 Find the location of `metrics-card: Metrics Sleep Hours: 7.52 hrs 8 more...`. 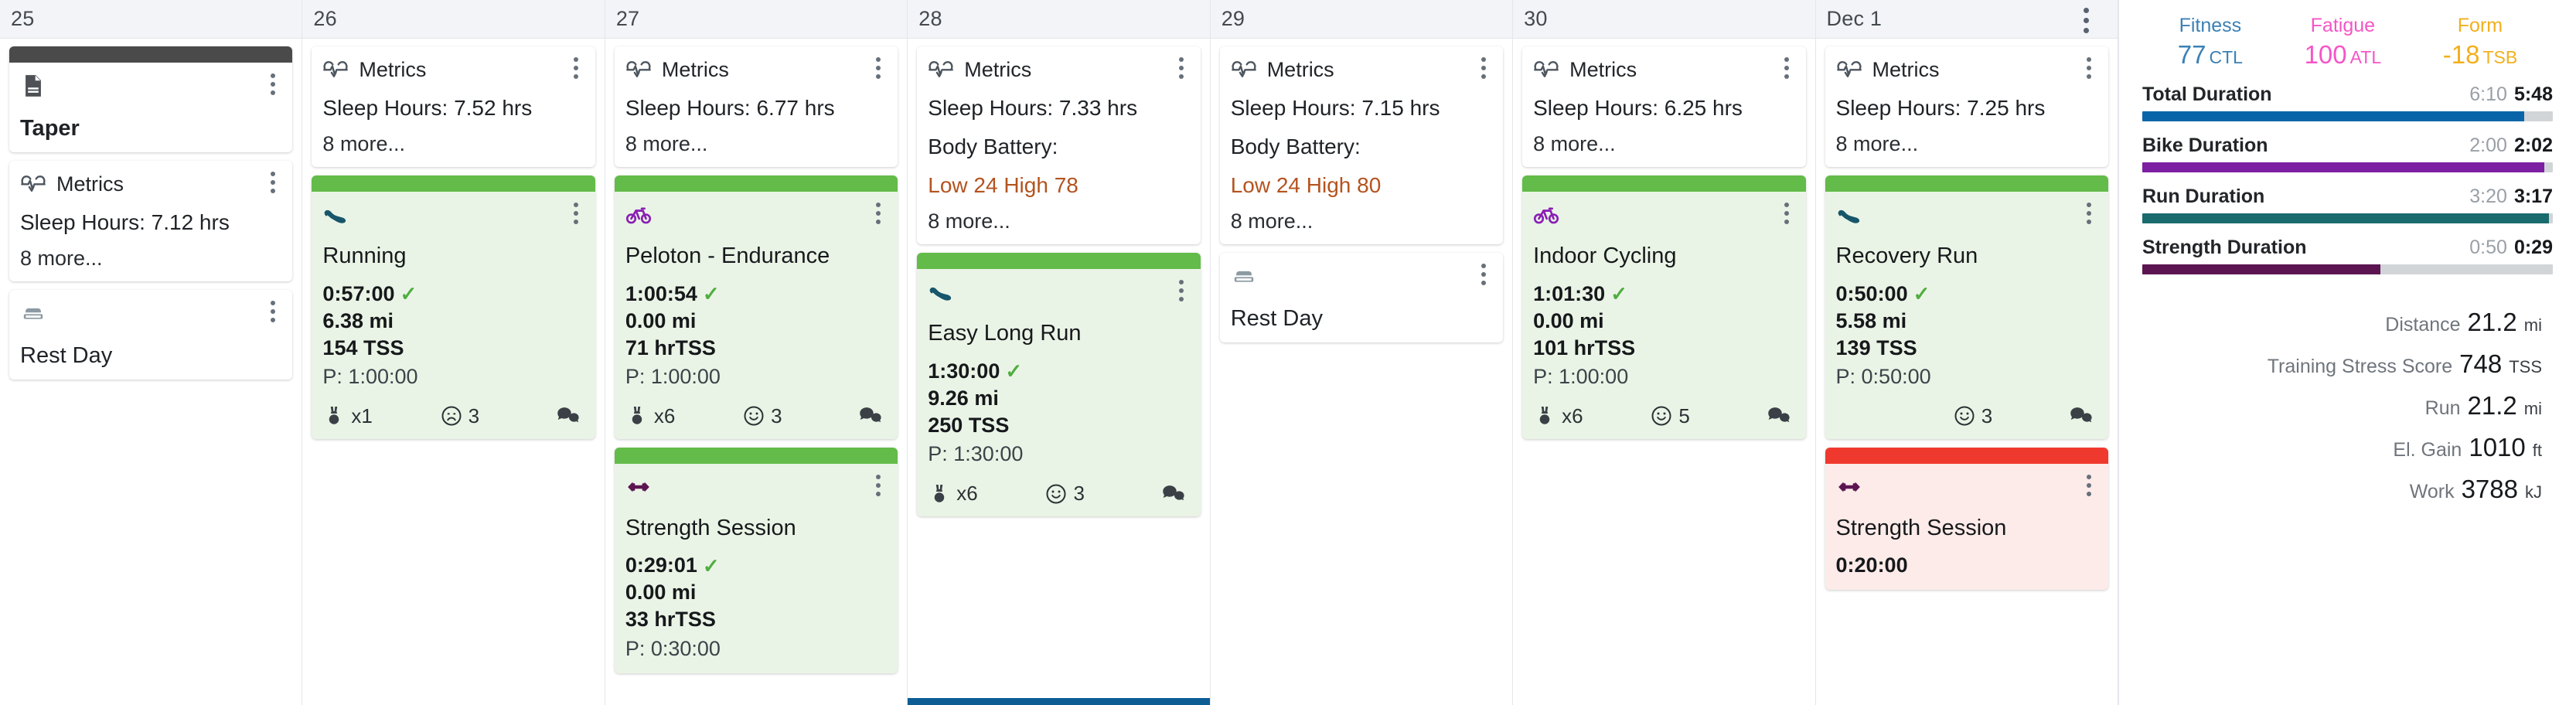

metrics-card: Metrics Sleep Hours: 7.52 hrs 8 more... is located at coordinates (453, 107).